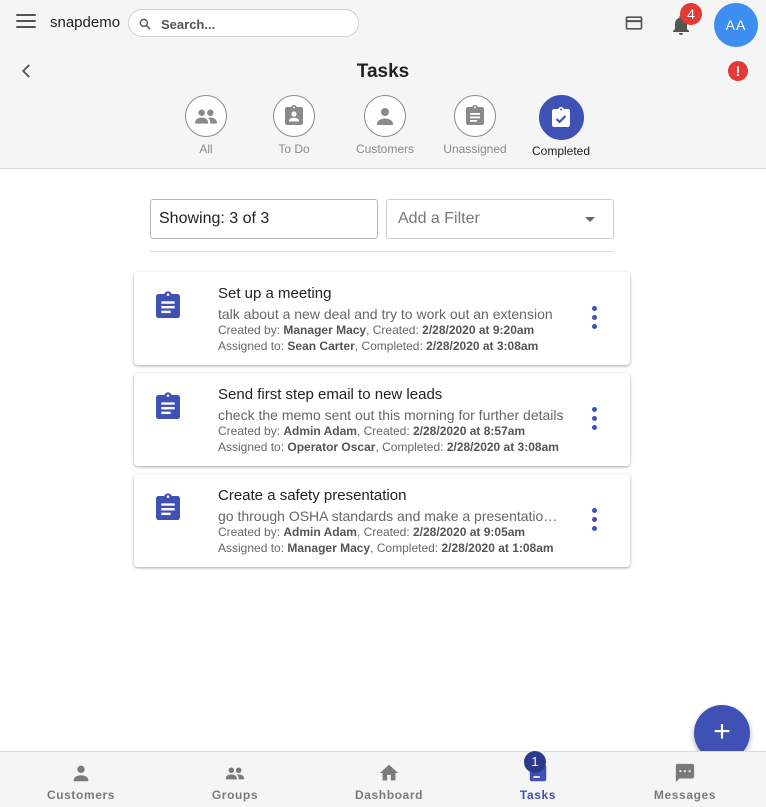 The image size is (766, 807). I want to click on notification-badge: 4, so click(691, 14).